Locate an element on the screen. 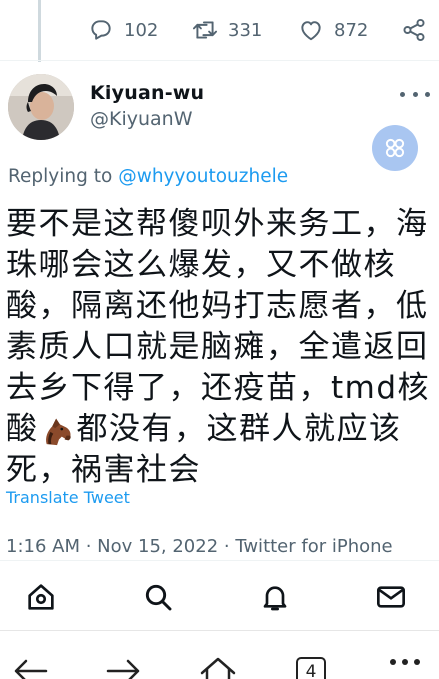 The height and width of the screenshot is (679, 439). notifications-icon is located at coordinates (275, 598).